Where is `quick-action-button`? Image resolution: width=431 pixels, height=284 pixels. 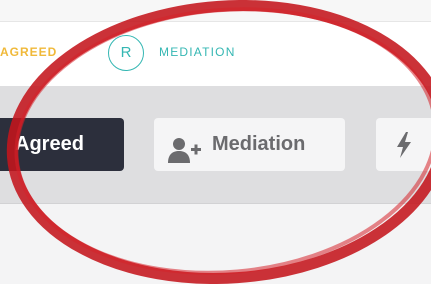 quick-action-button is located at coordinates (403, 144).